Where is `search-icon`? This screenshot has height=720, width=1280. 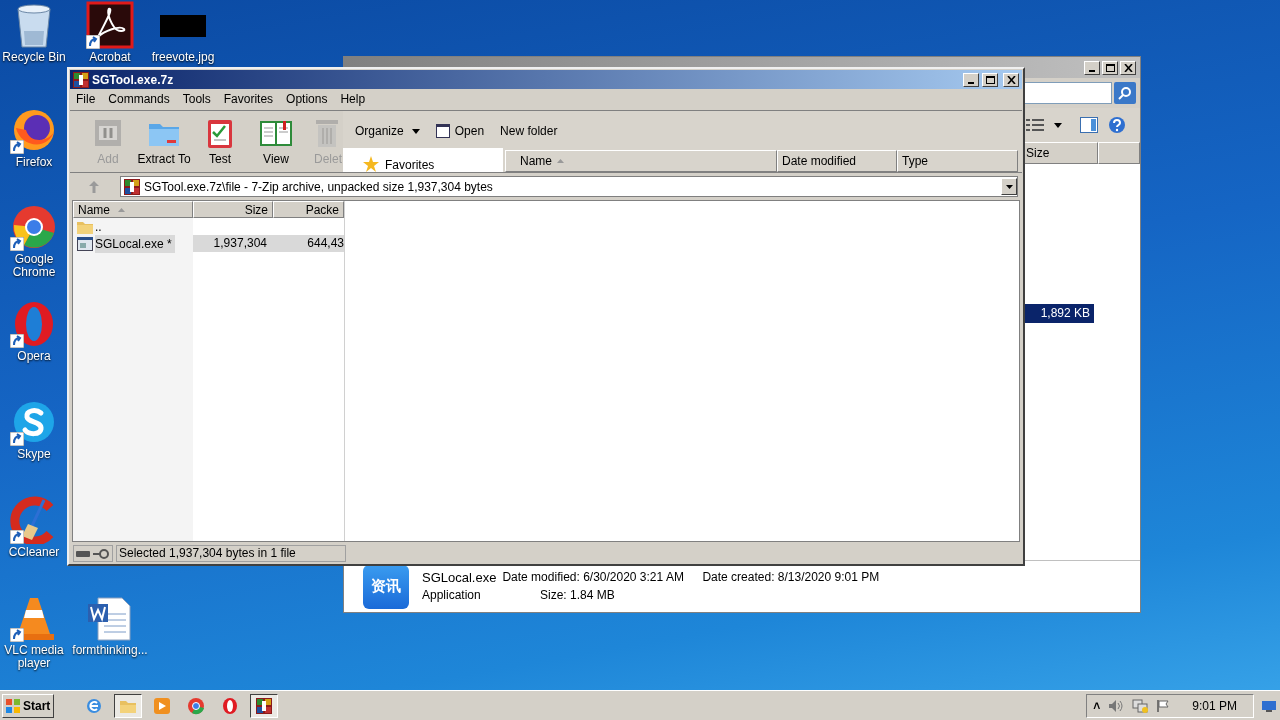
search-icon is located at coordinates (1125, 93).